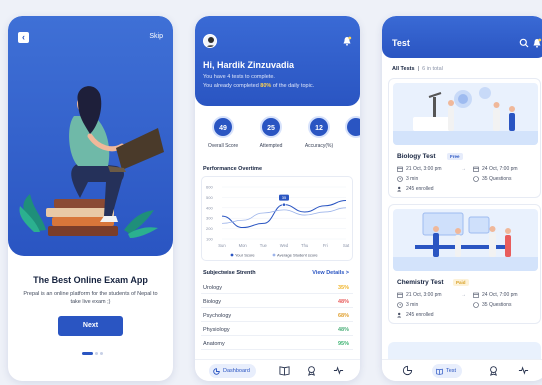 The height and width of the screenshot is (385, 542). I want to click on test-name: Biology Test, so click(416, 156).